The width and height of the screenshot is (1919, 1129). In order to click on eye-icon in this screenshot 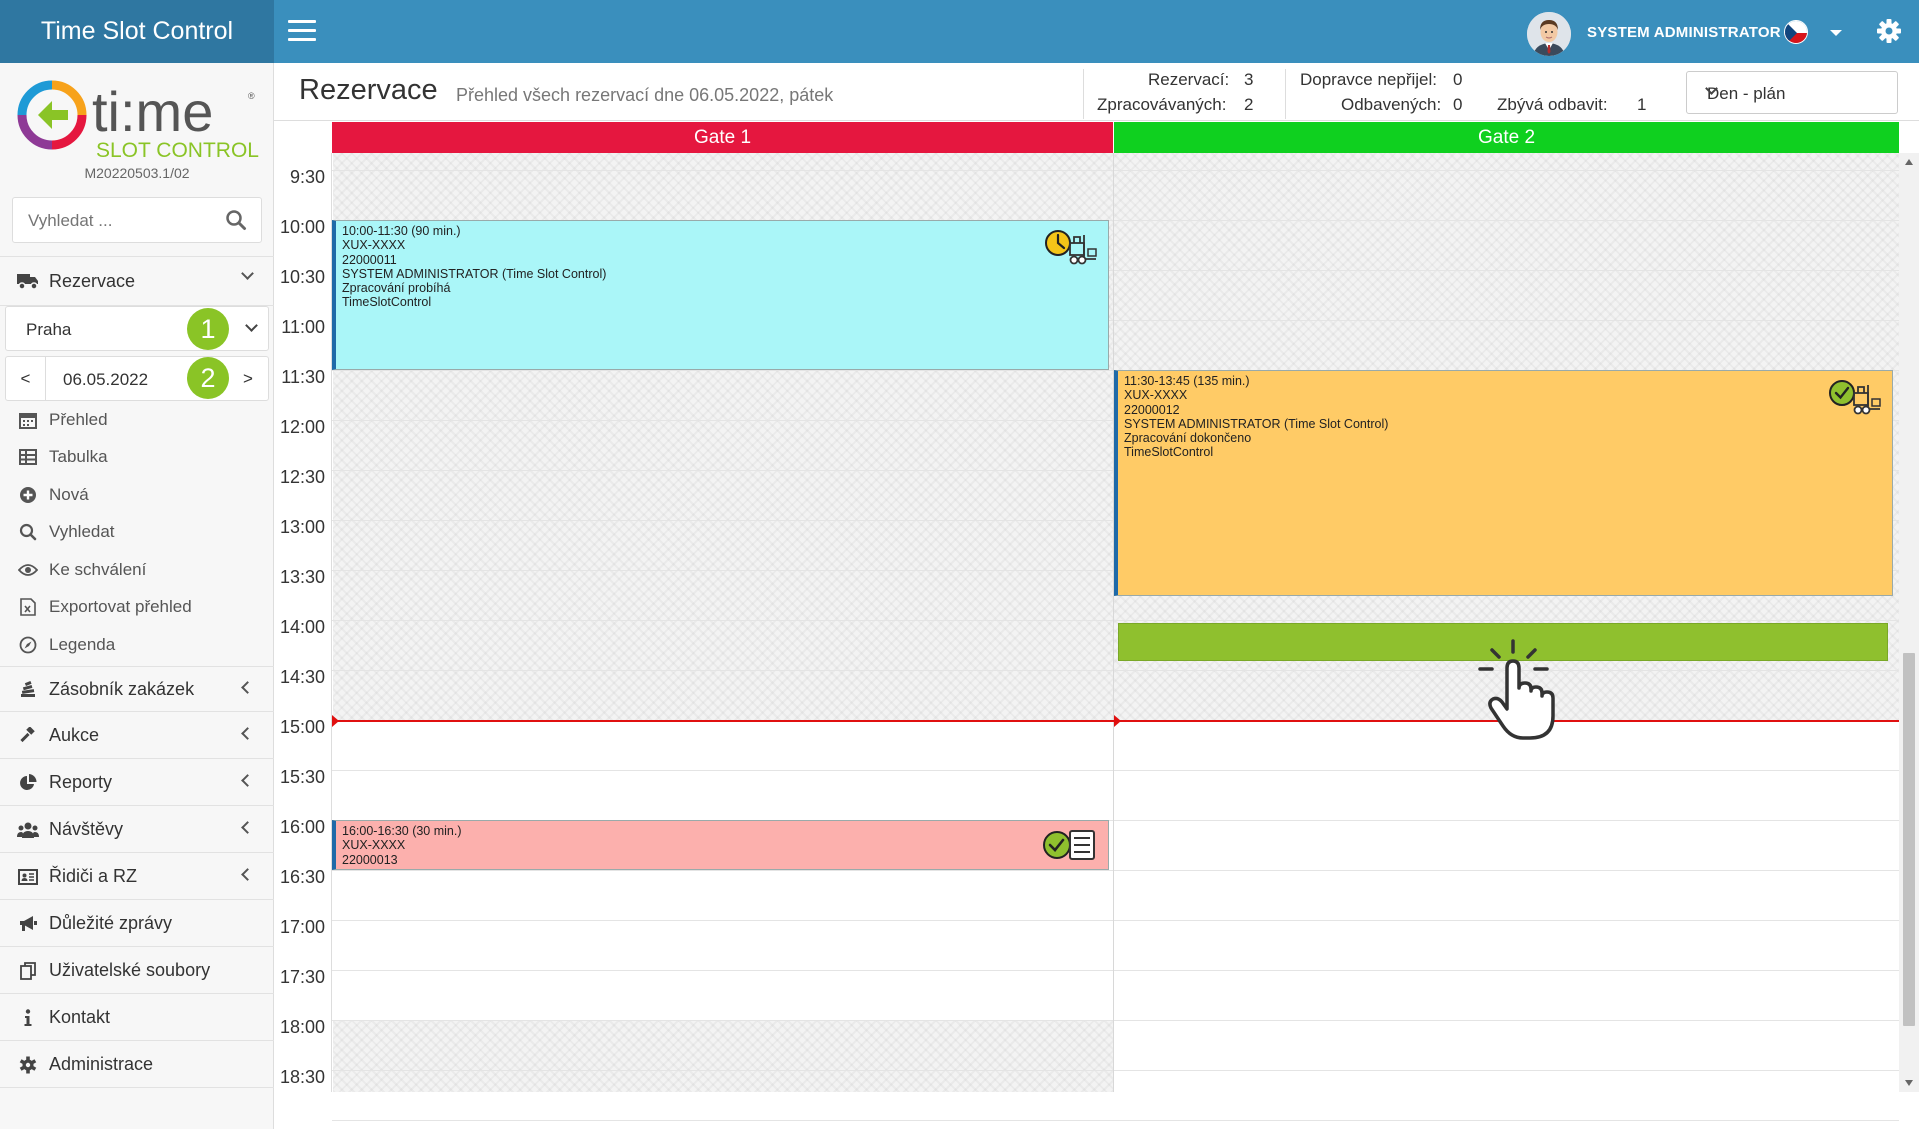, I will do `click(28, 570)`.